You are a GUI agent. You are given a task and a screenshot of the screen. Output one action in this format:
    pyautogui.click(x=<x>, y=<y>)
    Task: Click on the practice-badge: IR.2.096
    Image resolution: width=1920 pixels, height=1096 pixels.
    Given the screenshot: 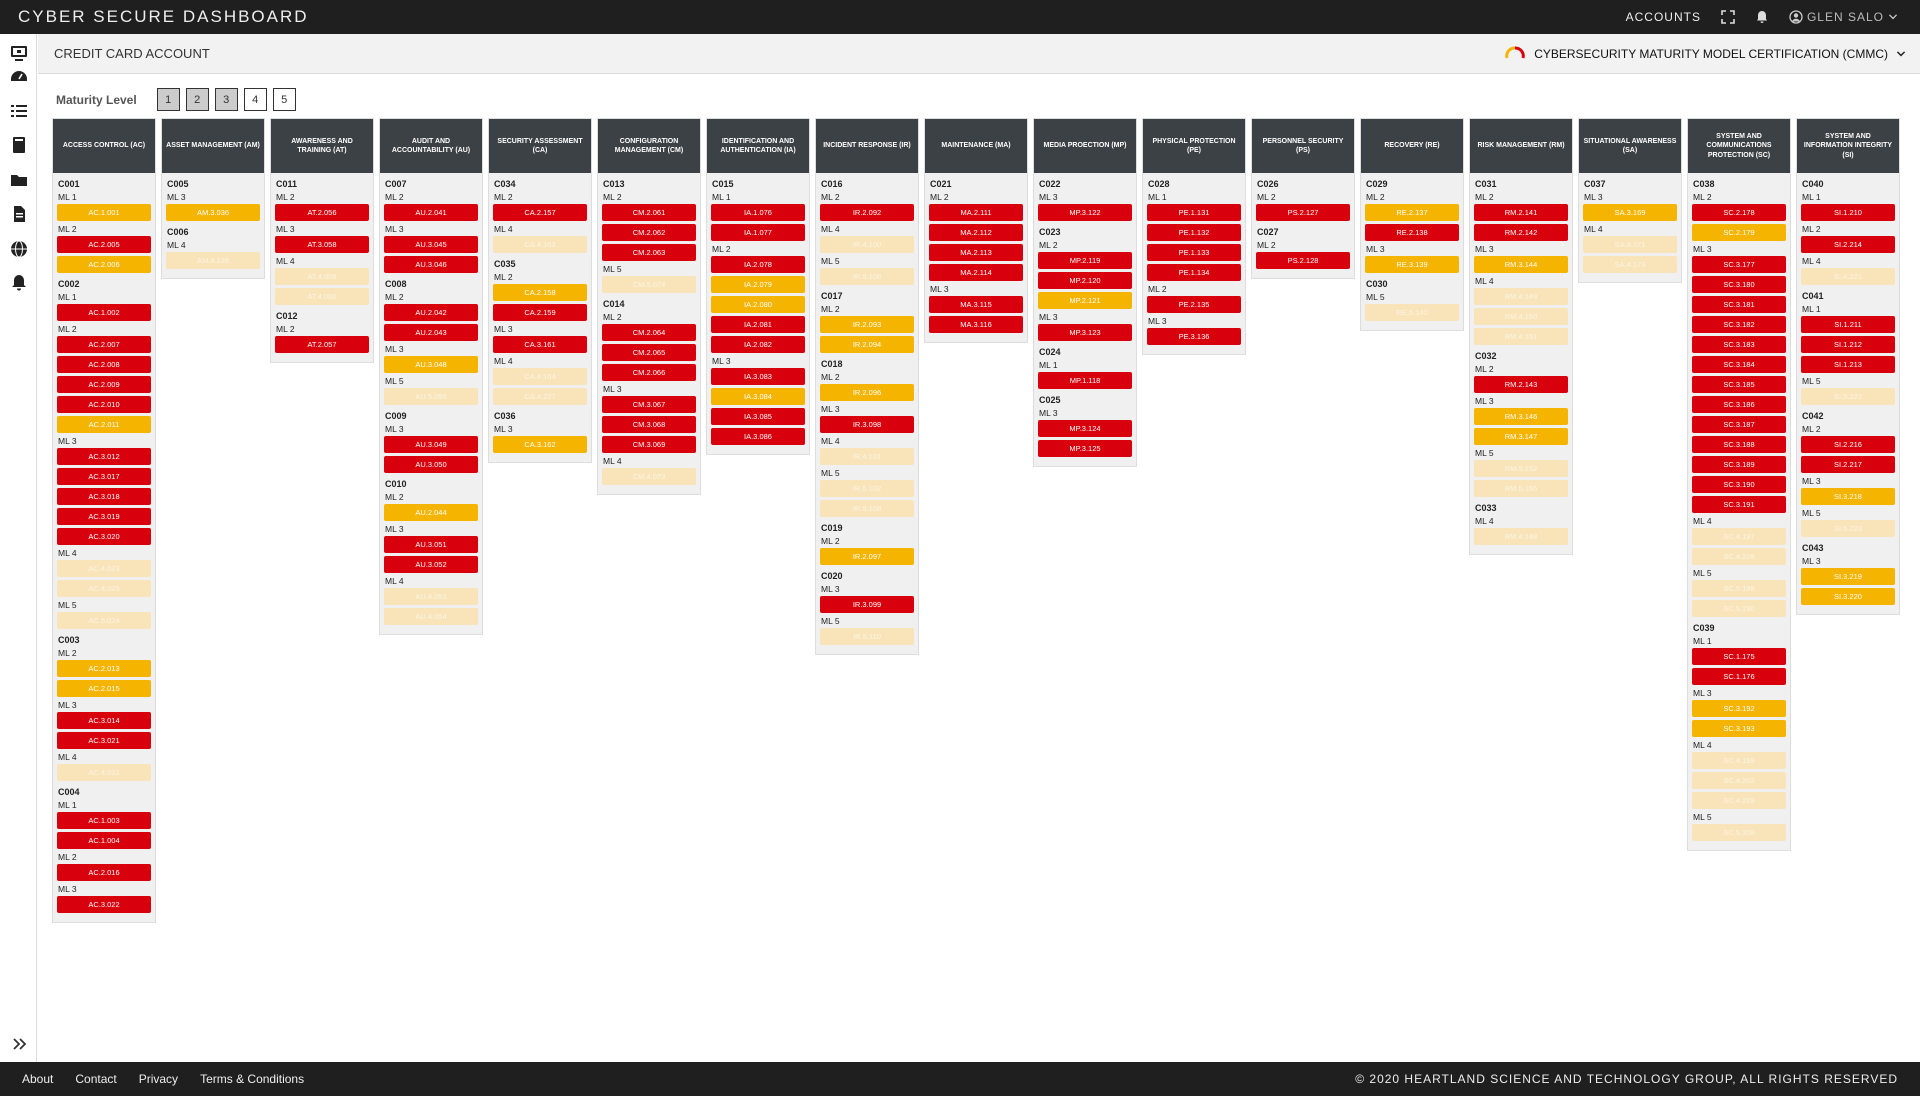 What is the action you would take?
    pyautogui.click(x=867, y=392)
    